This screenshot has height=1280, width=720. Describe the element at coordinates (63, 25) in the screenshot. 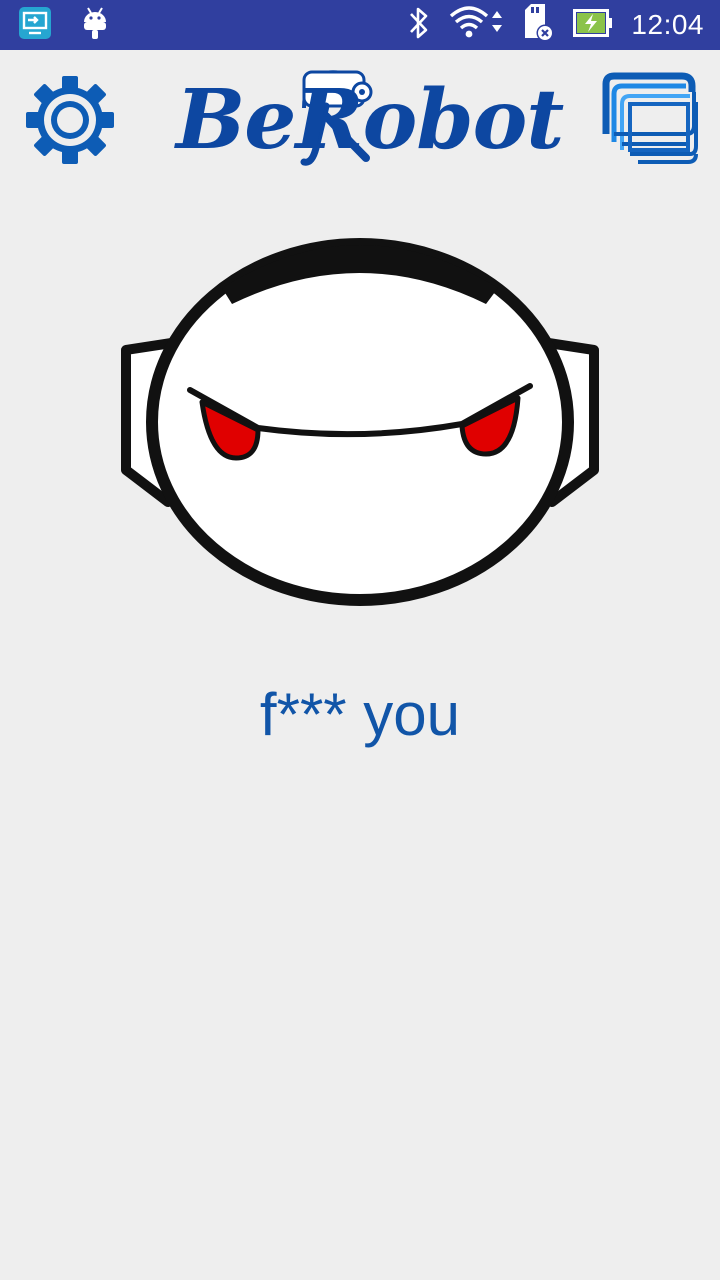

I see `status-bar-left` at that location.